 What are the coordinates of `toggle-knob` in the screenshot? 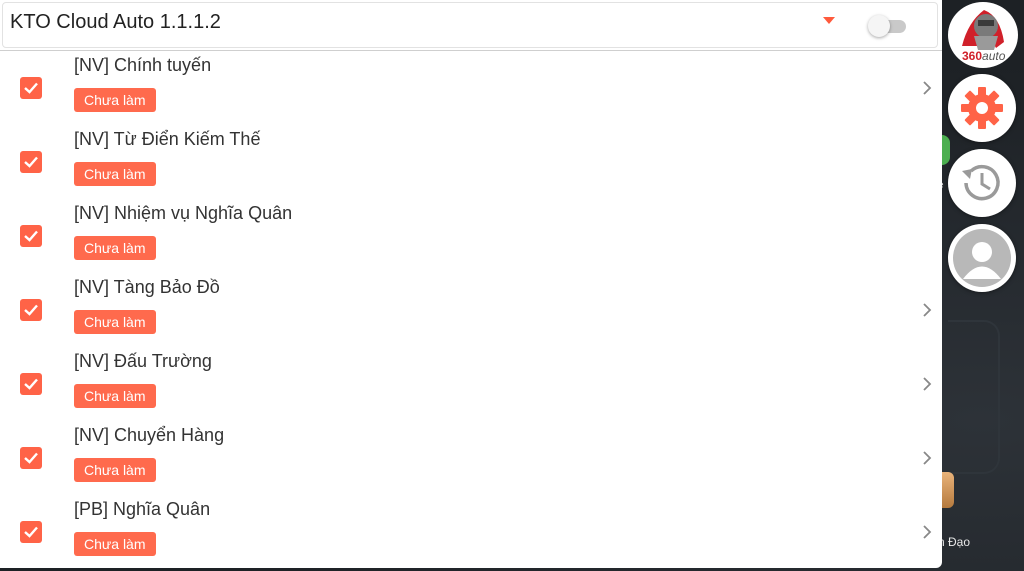 It's located at (879, 26).